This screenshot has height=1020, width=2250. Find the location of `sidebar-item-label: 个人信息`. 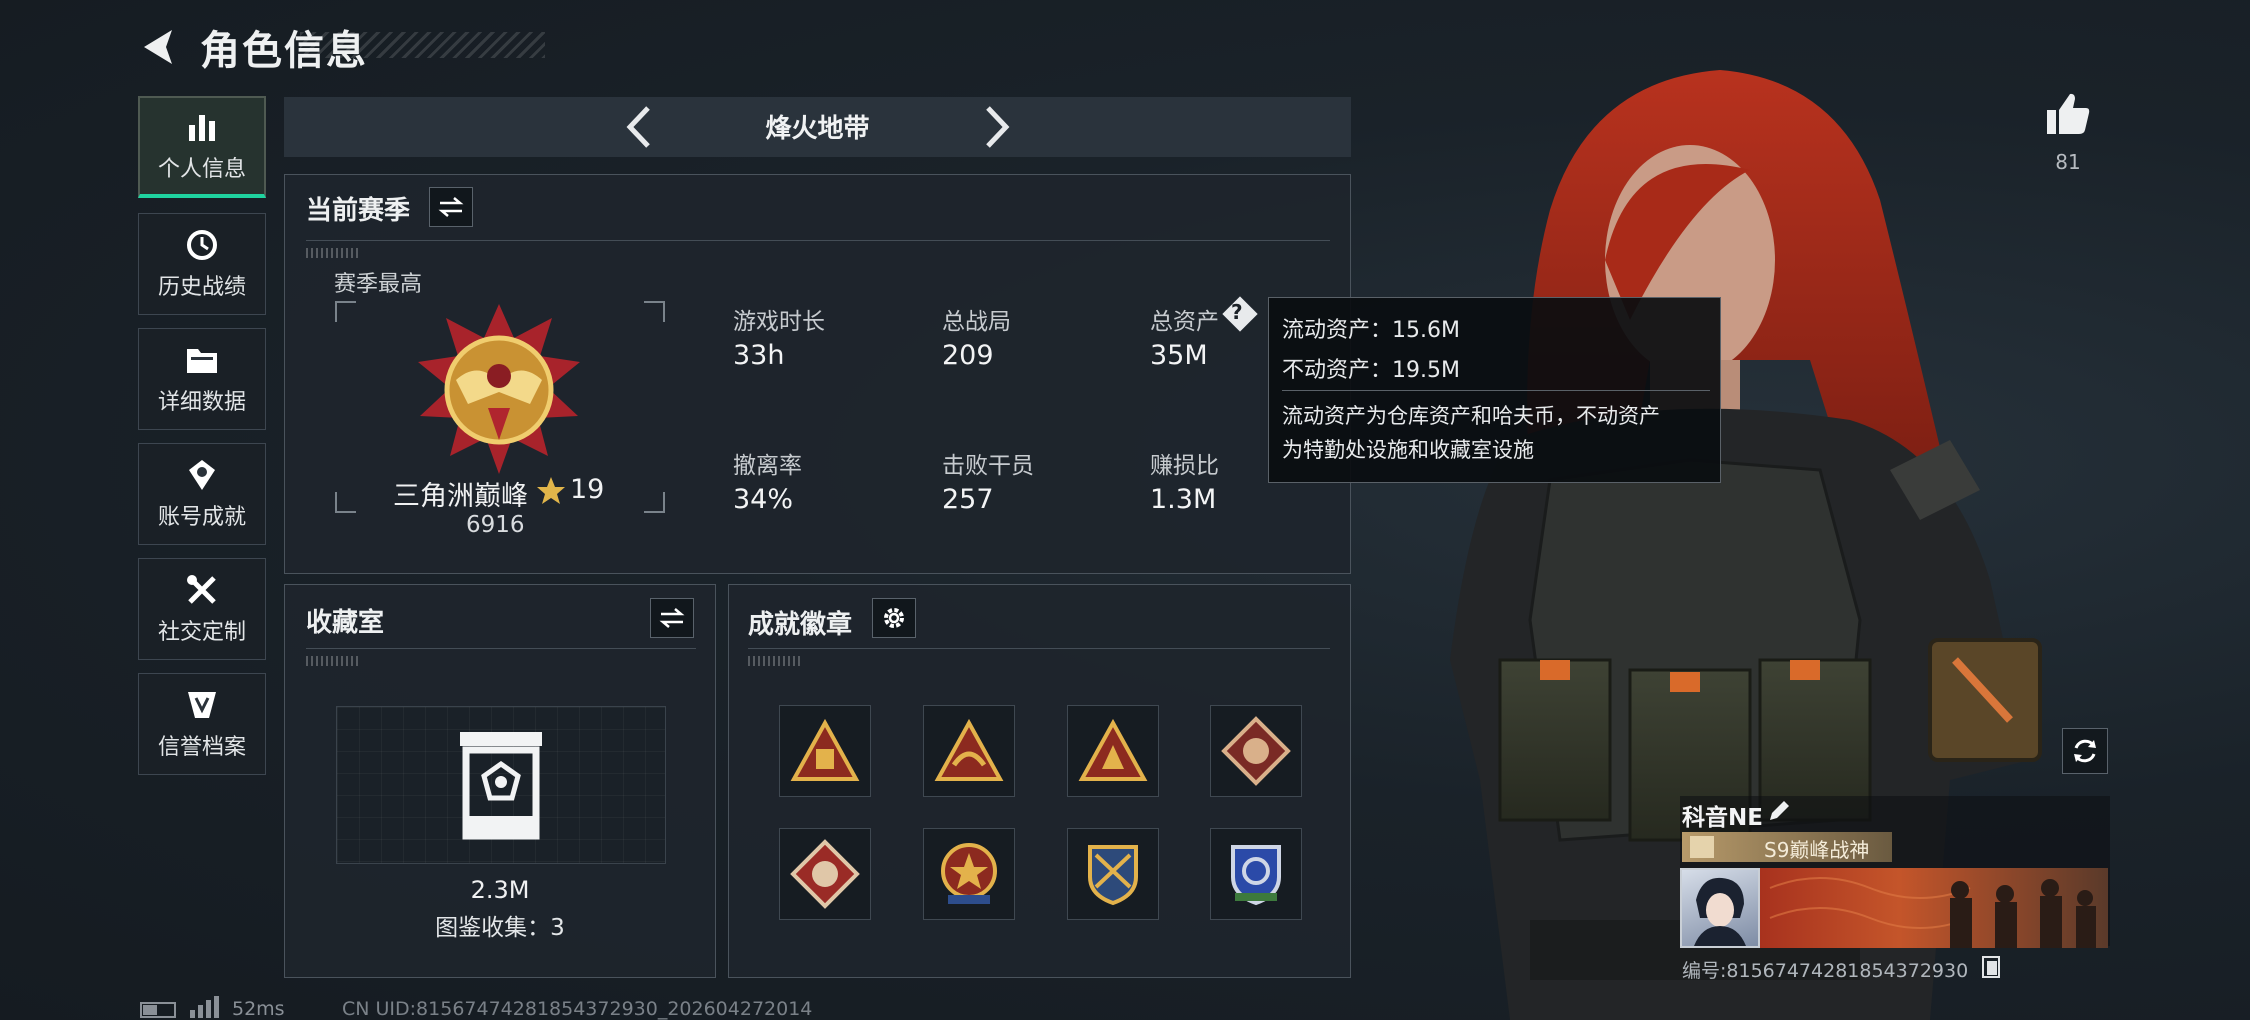

sidebar-item-label: 个人信息 is located at coordinates (201, 169).